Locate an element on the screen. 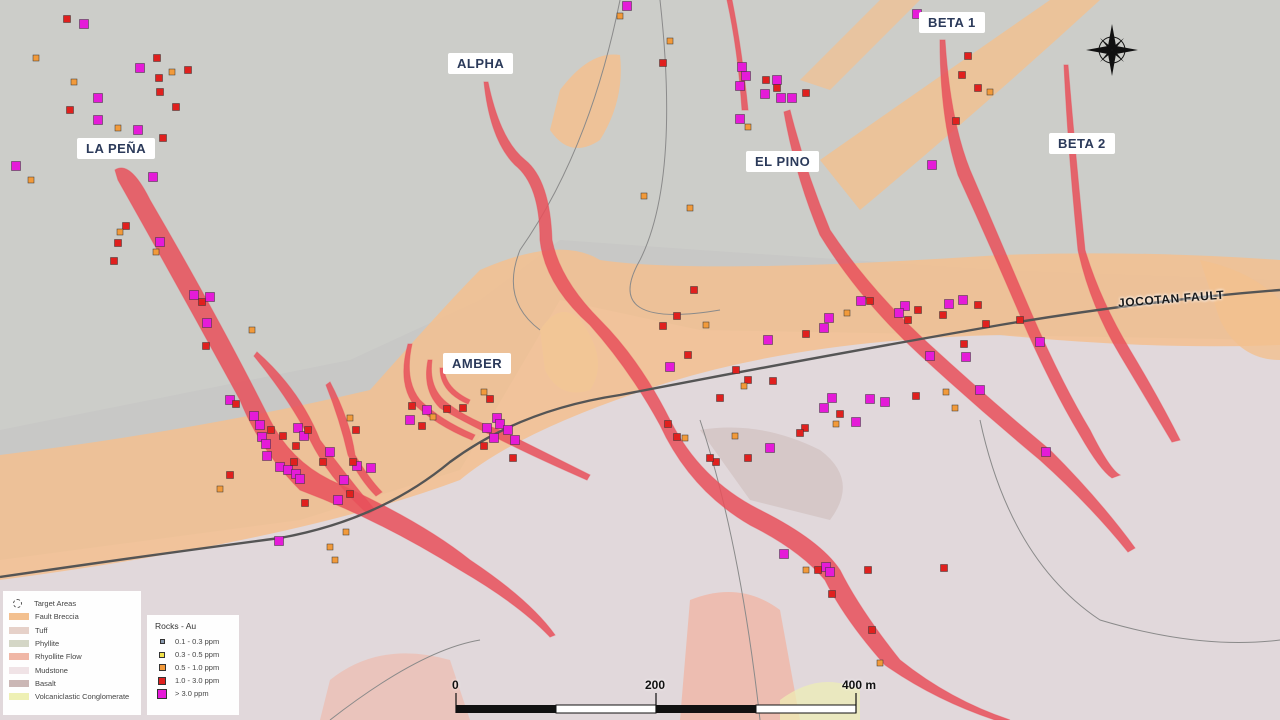 This screenshot has height=720, width=1280. legend-label: Fault Breccia is located at coordinates (57, 617).